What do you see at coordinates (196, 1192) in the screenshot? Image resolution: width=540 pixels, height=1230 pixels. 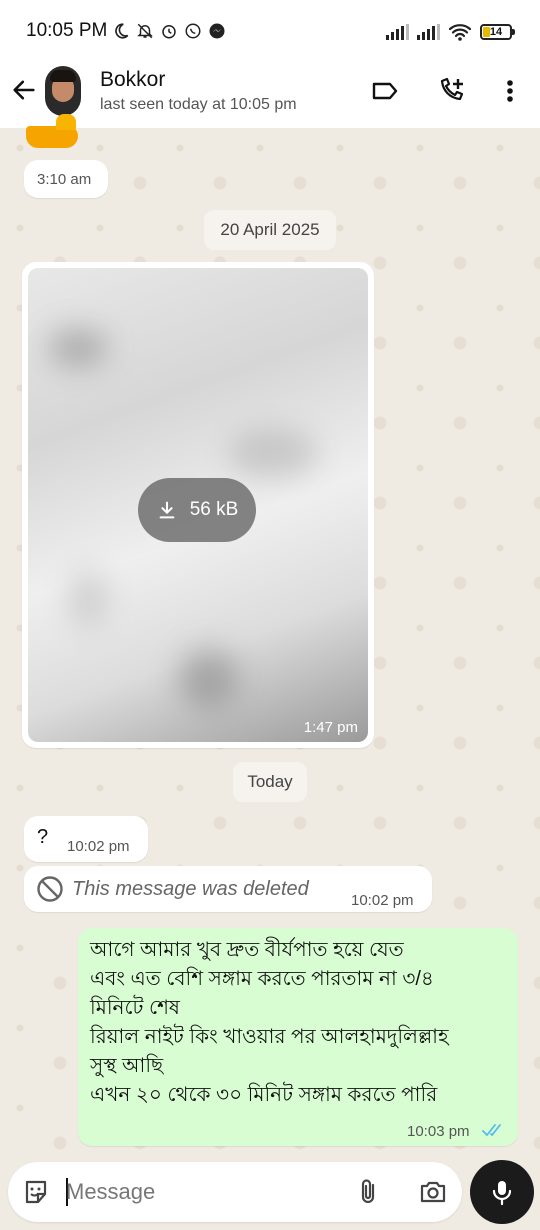 I see `message-input` at bounding box center [196, 1192].